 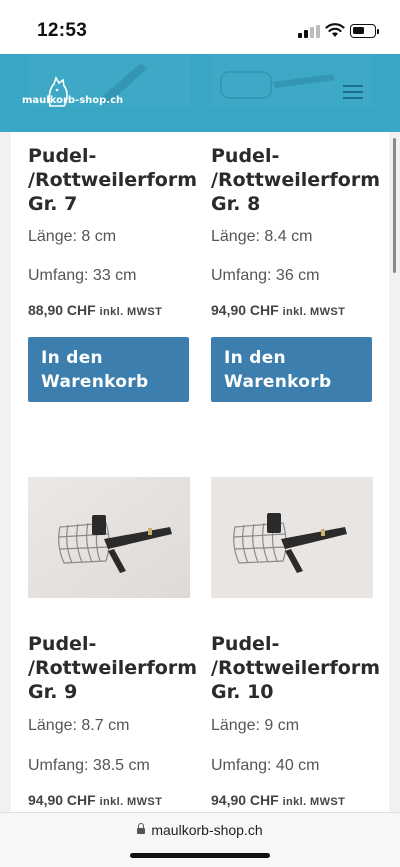 What do you see at coordinates (200, 27) in the screenshot?
I see `status-bar: 12:53` at bounding box center [200, 27].